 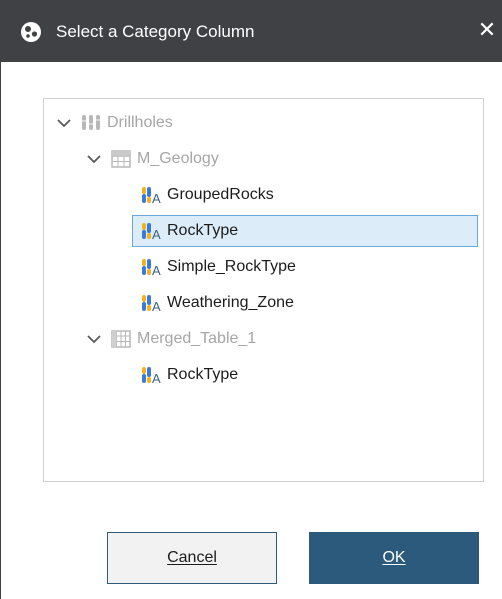 What do you see at coordinates (121, 339) in the screenshot?
I see `merged-table-icon` at bounding box center [121, 339].